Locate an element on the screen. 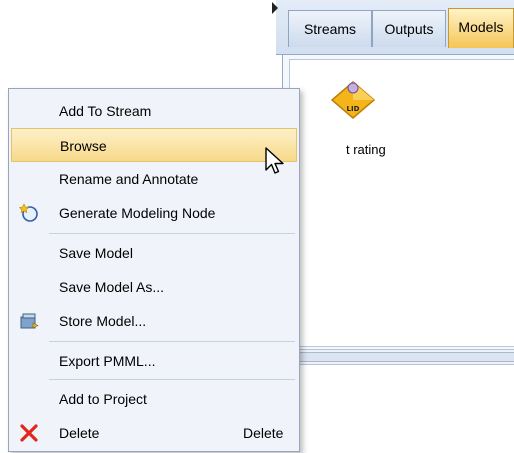 The width and height of the screenshot is (514, 453). horizontal-scrollbar is located at coordinates (401, 357).